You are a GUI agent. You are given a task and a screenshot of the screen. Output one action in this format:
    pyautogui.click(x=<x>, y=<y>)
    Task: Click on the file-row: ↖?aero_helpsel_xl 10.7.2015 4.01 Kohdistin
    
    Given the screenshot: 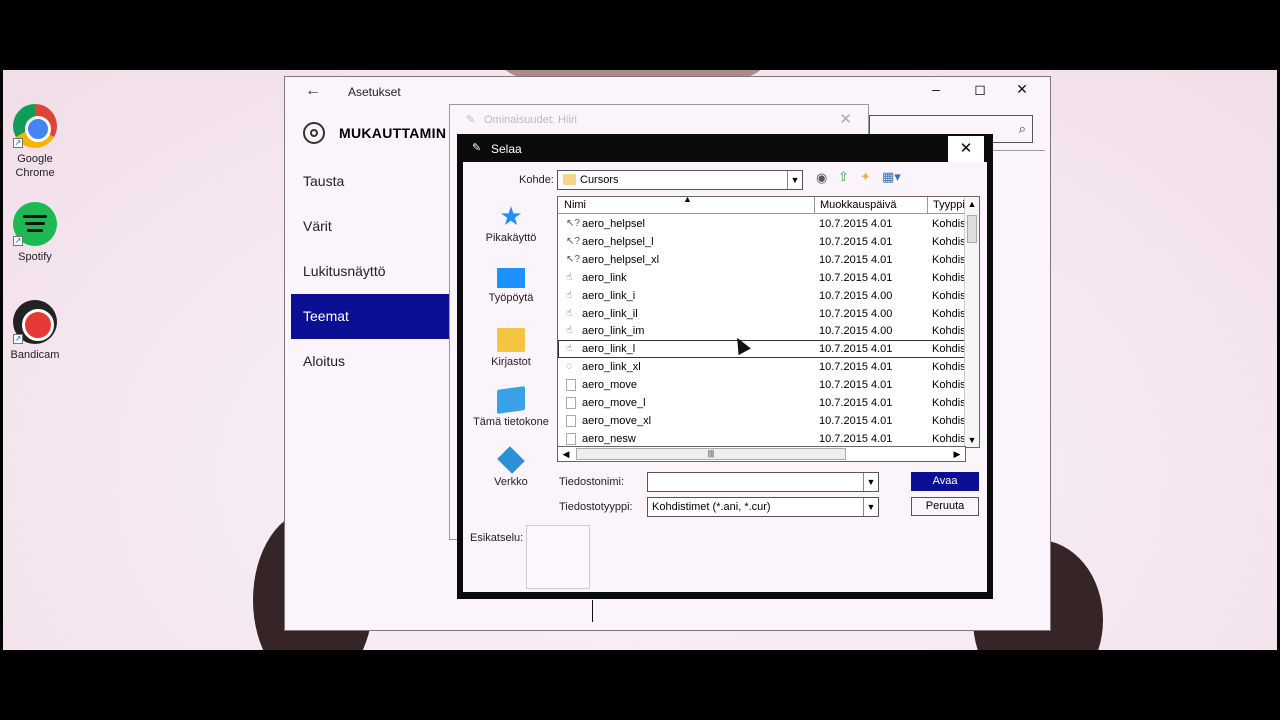 What is the action you would take?
    pyautogui.click(x=761, y=260)
    